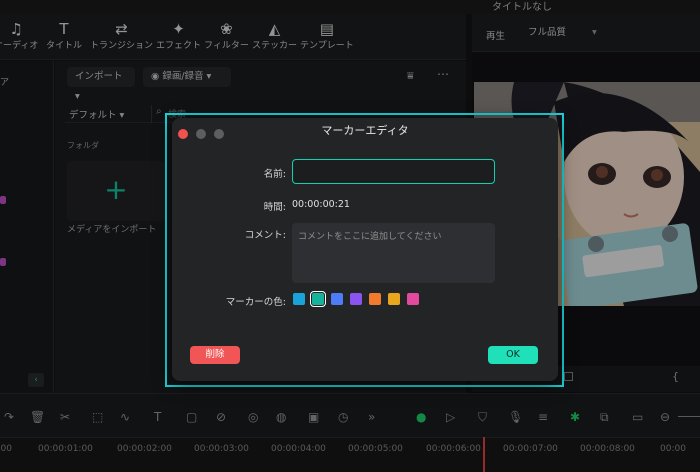 This screenshot has height=472, width=700. What do you see at coordinates (215, 355) in the screenshot?
I see `delete-button: 削除` at bounding box center [215, 355].